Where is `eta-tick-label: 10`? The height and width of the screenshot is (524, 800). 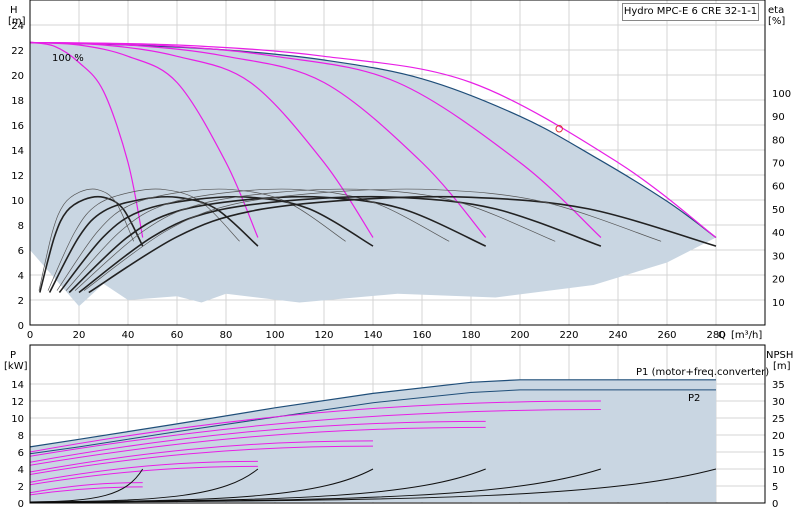
eta-tick-label: 10 is located at coordinates (778, 303).